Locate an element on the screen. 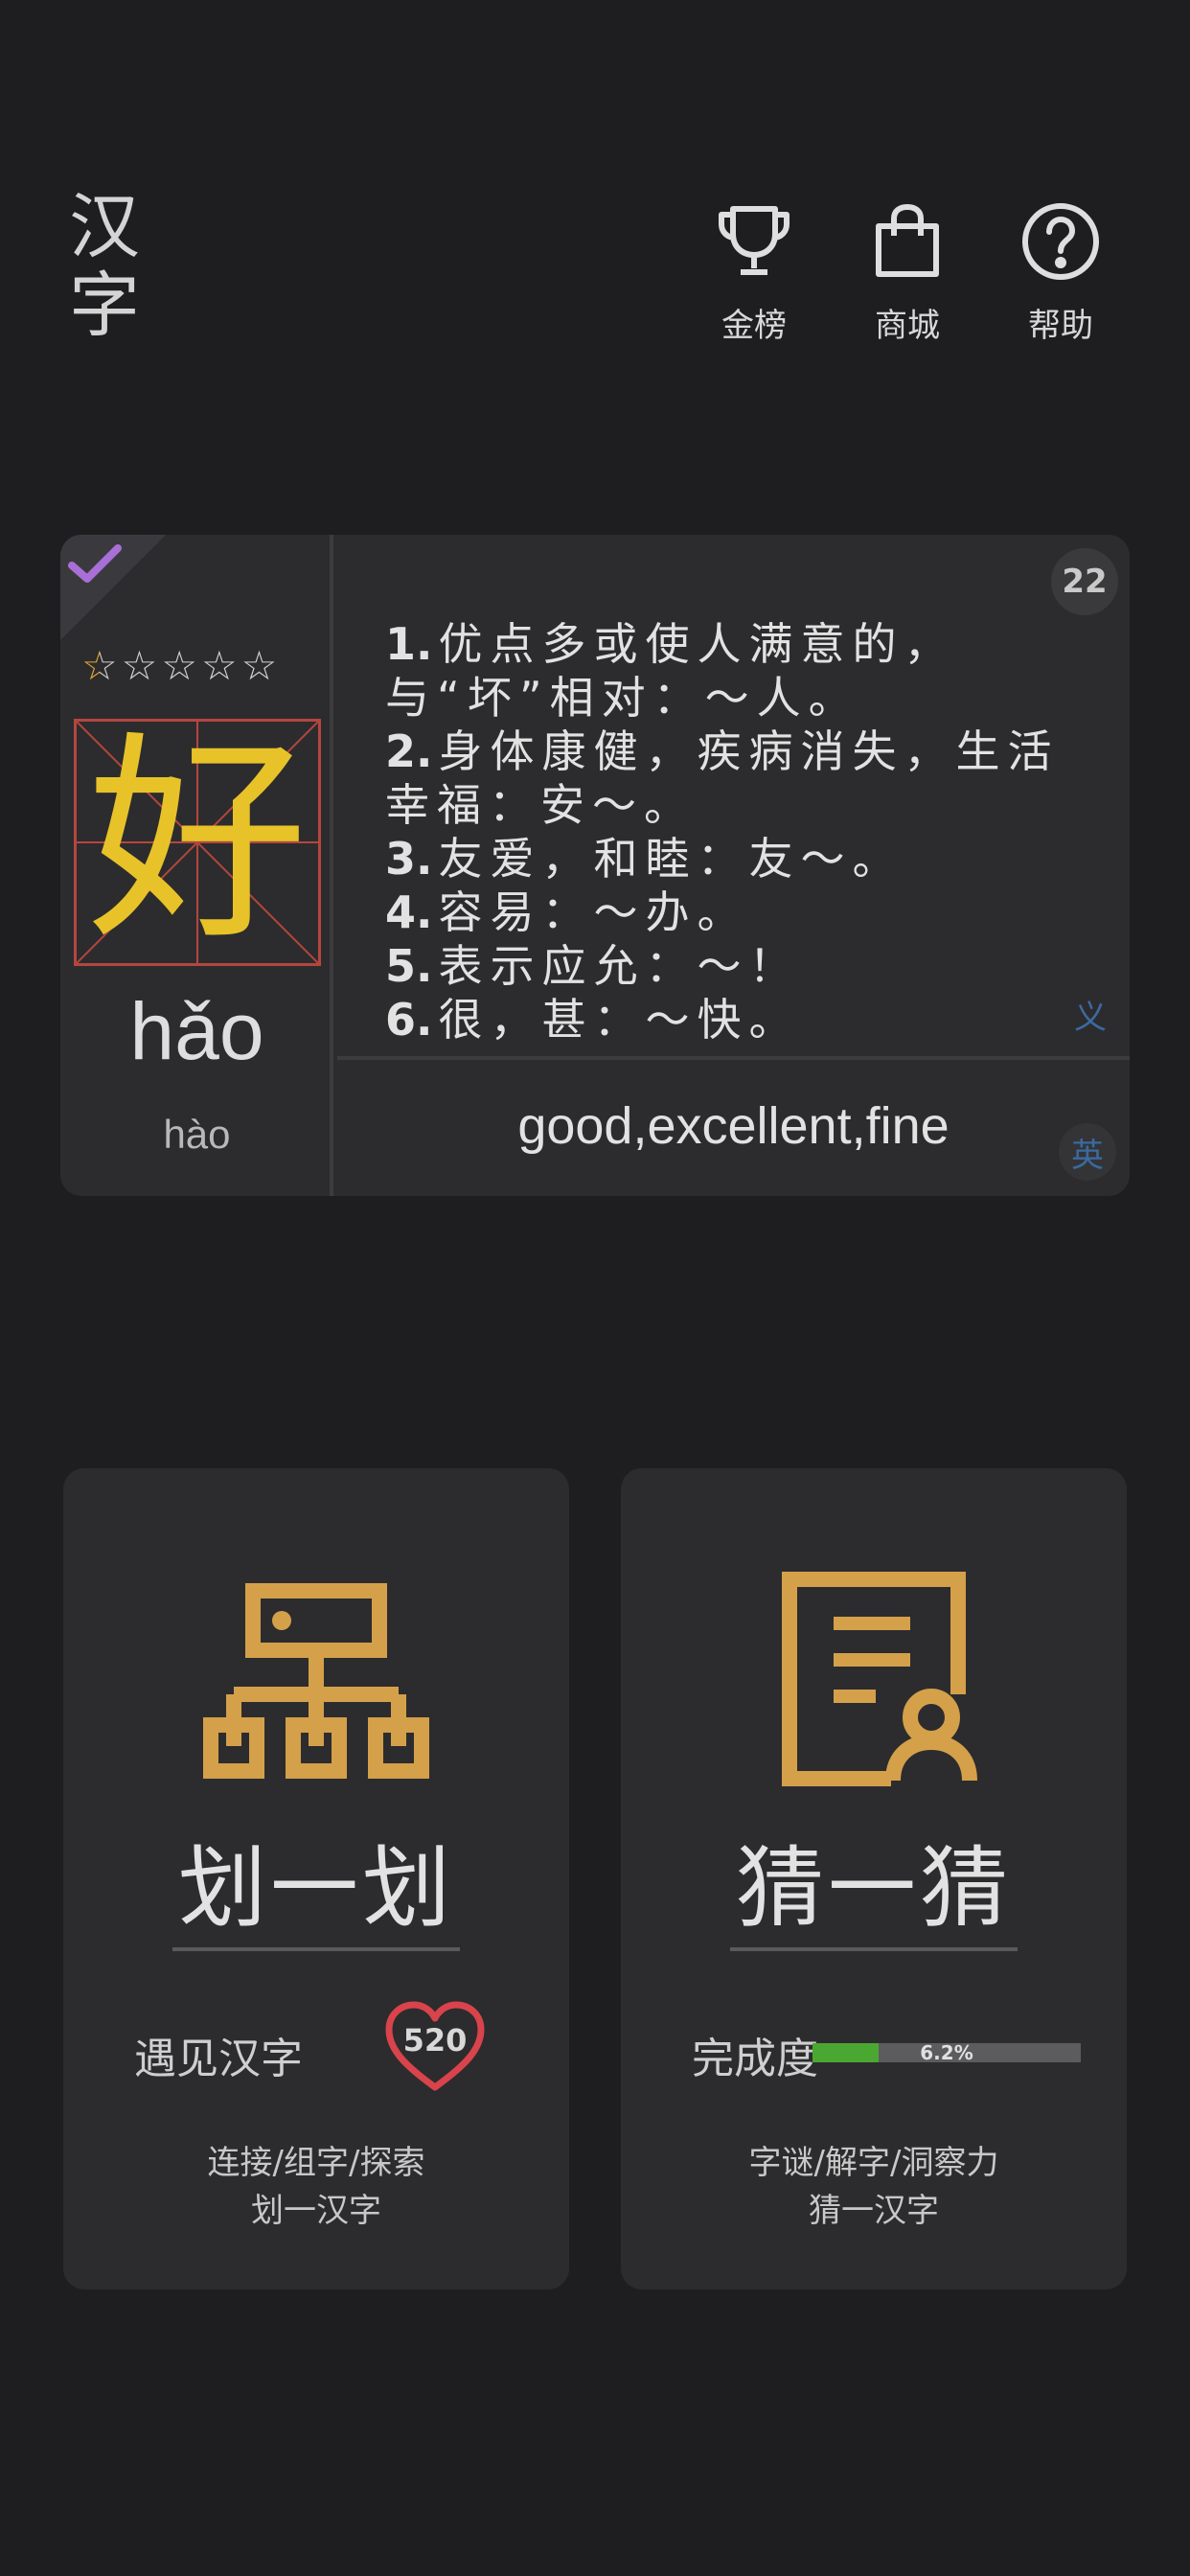 Image resolution: width=1190 pixels, height=2576 pixels. mode-description: 连接/组字/探索 划一汉字 is located at coordinates (316, 2187).